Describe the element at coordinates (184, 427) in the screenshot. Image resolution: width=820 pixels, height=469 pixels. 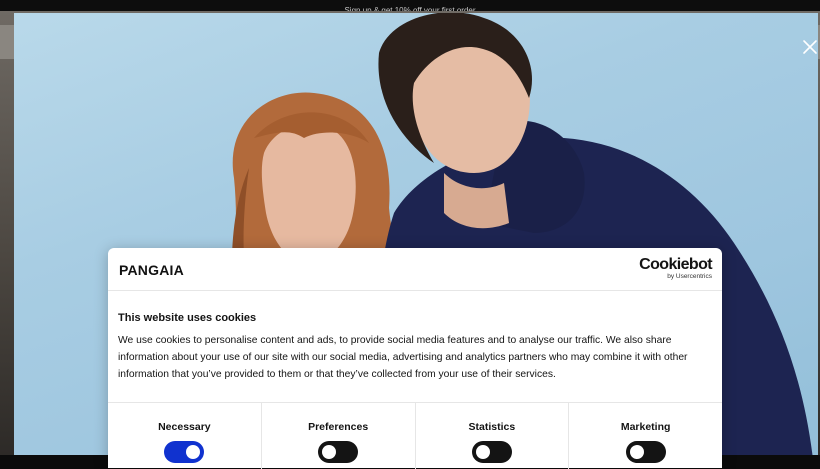
I see `category-label: Necessary` at that location.